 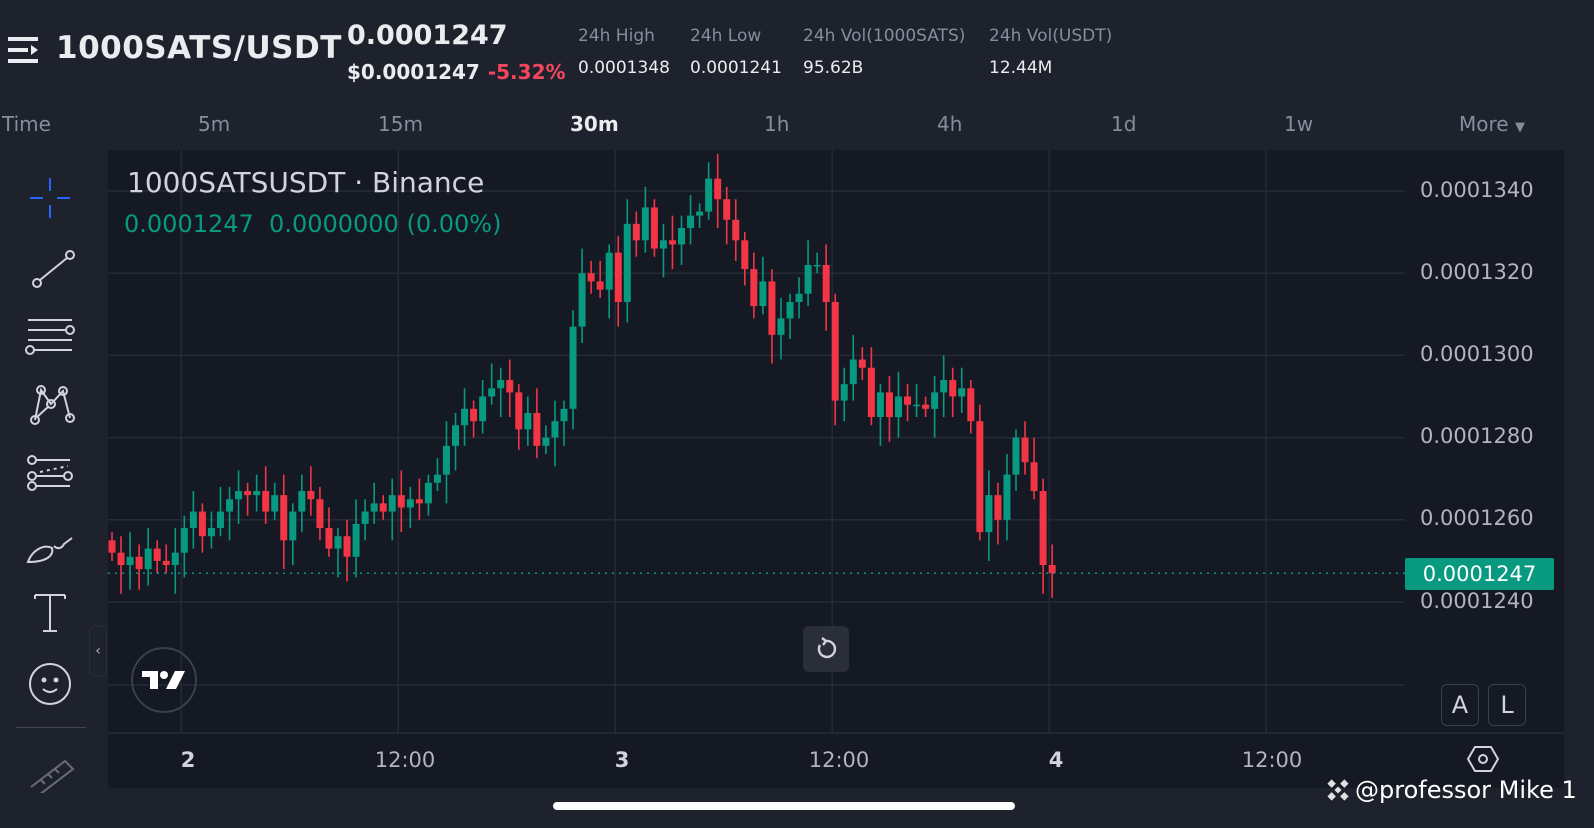 I want to click on y-tick-label: 0.0001280, so click(x=1477, y=436).